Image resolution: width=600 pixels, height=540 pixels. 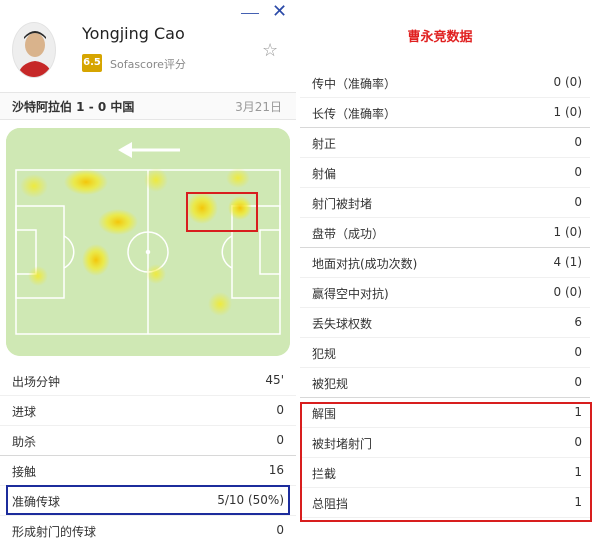 I want to click on stat-row: 出场分钟 45', so click(x=148, y=381).